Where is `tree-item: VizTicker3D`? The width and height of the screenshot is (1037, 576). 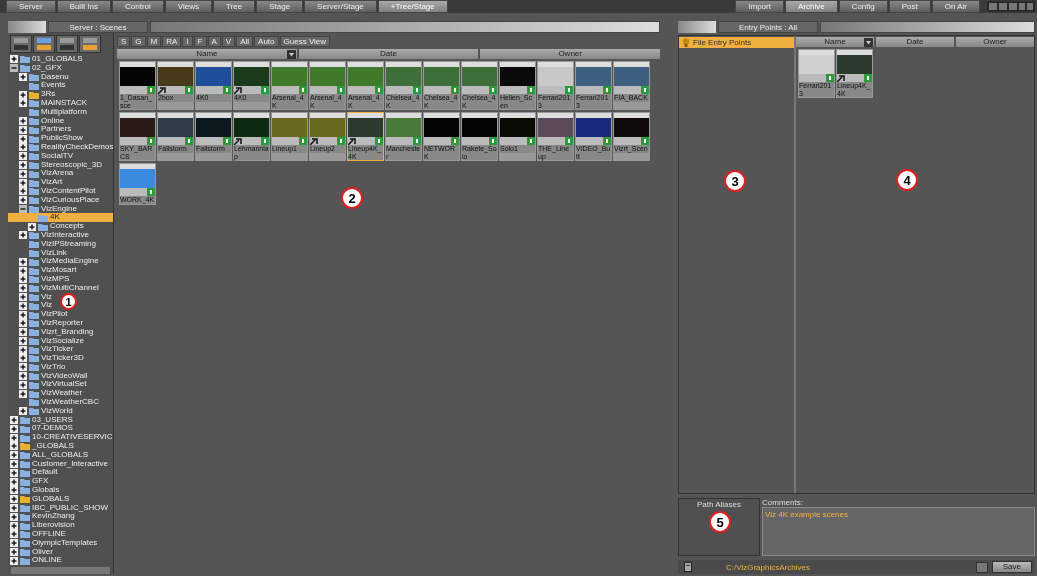
tree-item: VizTicker3D is located at coordinates (46, 358).